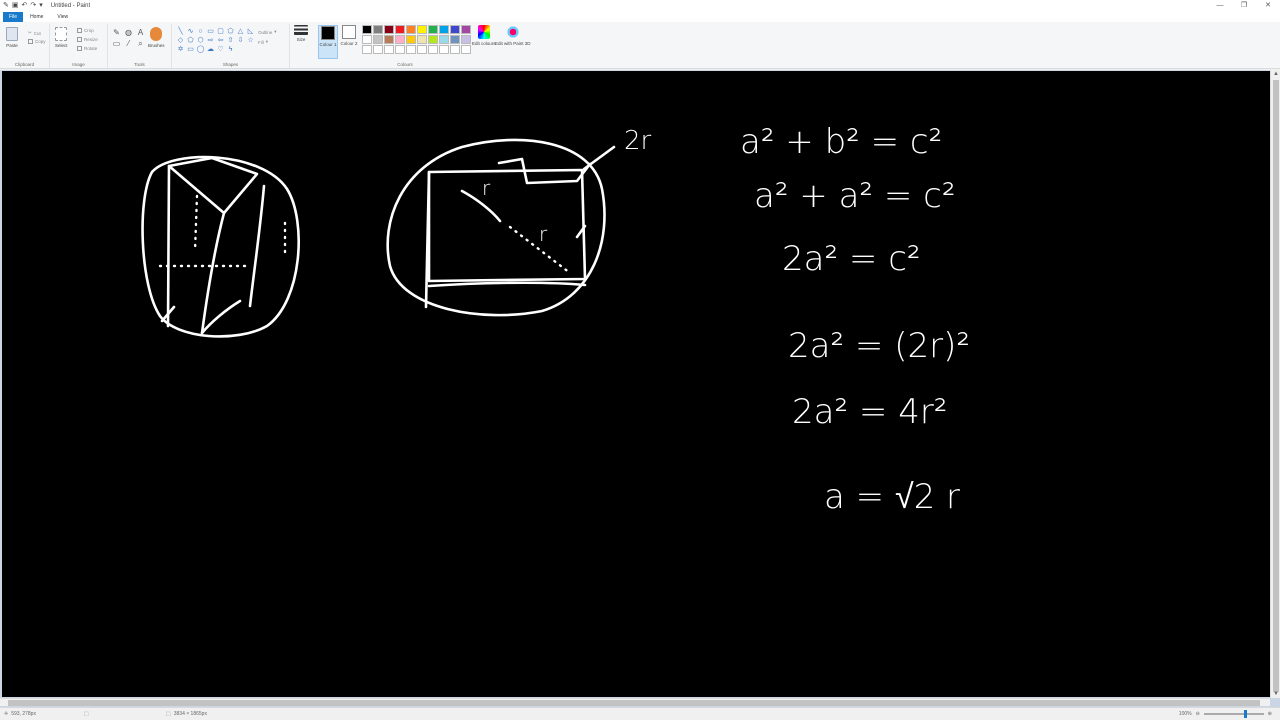 The height and width of the screenshot is (720, 1280). I want to click on cloud-shape-icon: ☁, so click(210, 50).